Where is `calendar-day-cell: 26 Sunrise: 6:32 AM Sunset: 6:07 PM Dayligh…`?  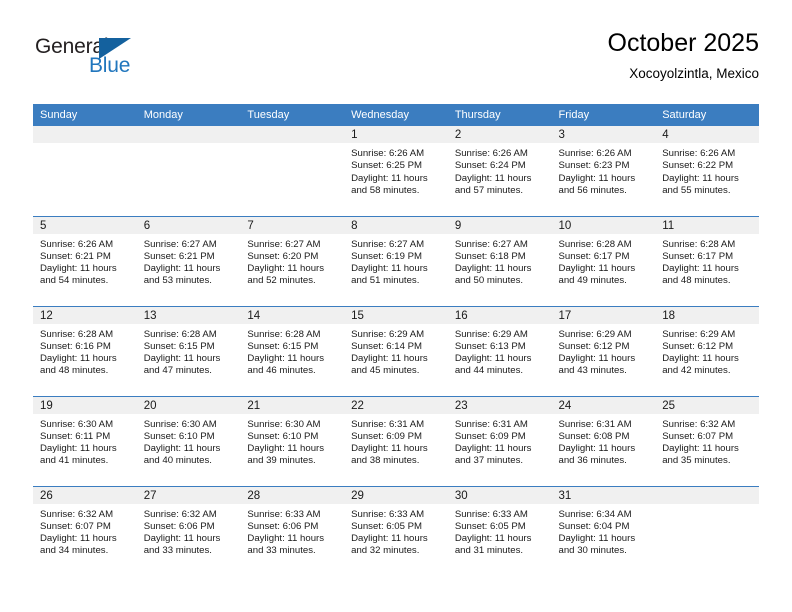
calendar-day-cell: 26 Sunrise: 6:32 AM Sunset: 6:07 PM Dayligh… is located at coordinates (85, 530).